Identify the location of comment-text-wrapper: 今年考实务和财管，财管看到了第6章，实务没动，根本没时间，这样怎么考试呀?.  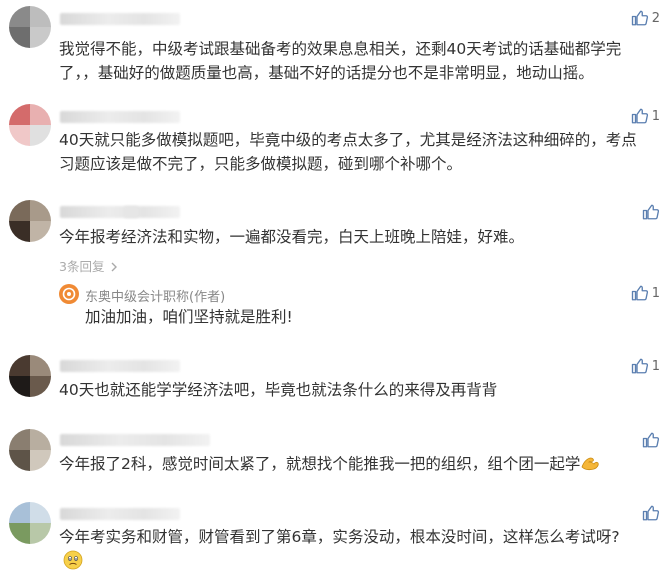
(349, 549).